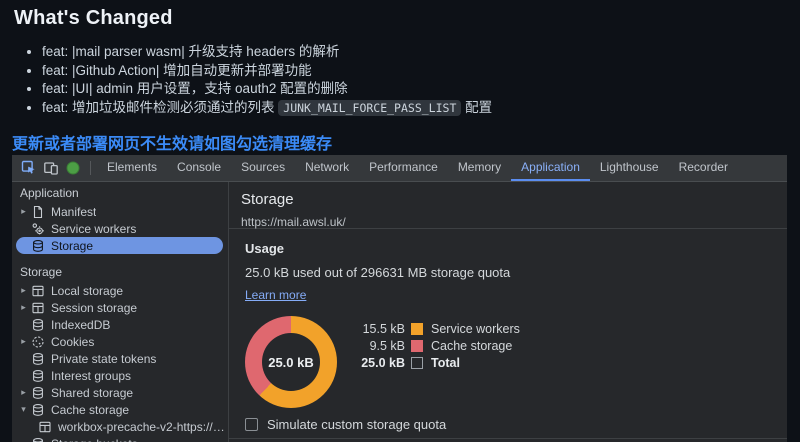 The image size is (800, 442). What do you see at coordinates (417, 362) in the screenshot?
I see `total-swatch` at bounding box center [417, 362].